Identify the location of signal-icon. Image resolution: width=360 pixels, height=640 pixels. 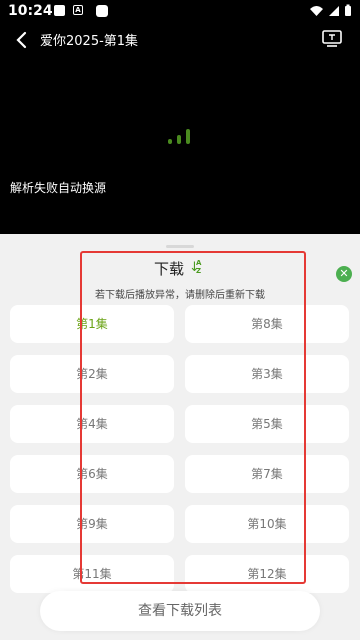
(334, 10).